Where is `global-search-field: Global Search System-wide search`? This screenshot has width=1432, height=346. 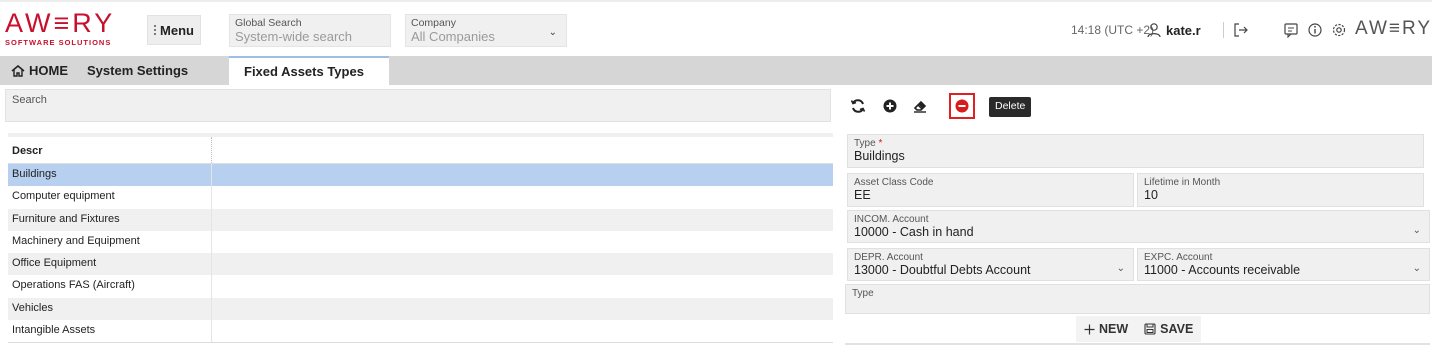
global-search-field: Global Search System-wide search is located at coordinates (310, 30).